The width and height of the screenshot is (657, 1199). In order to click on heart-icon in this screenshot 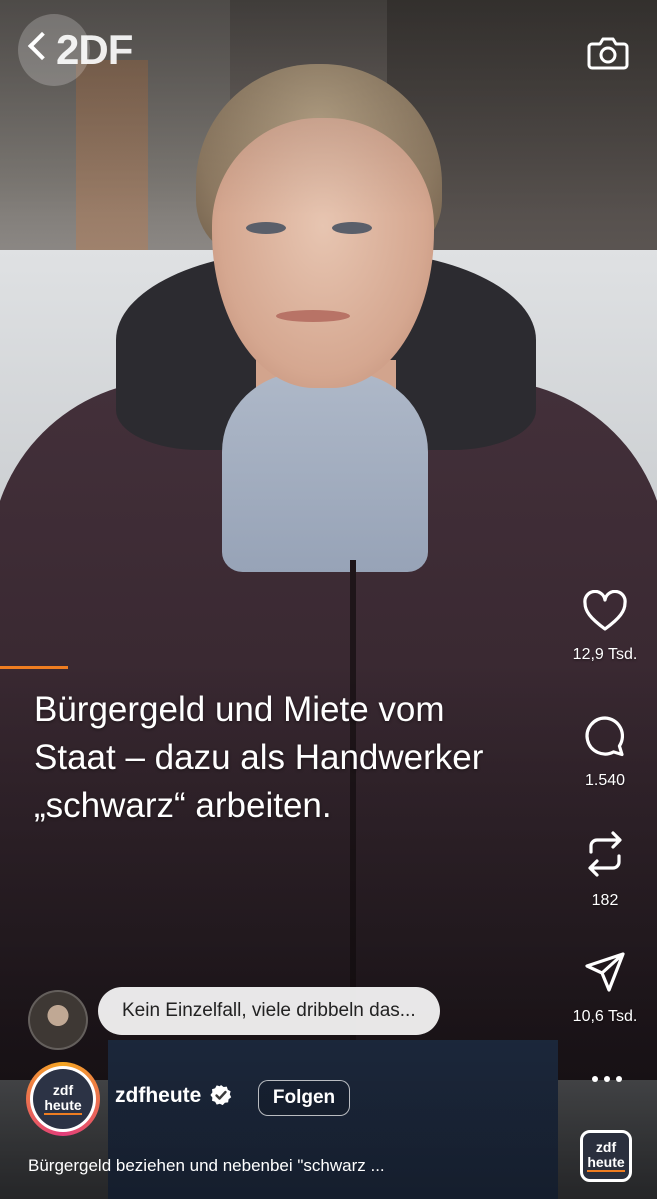, I will do `click(605, 610)`.